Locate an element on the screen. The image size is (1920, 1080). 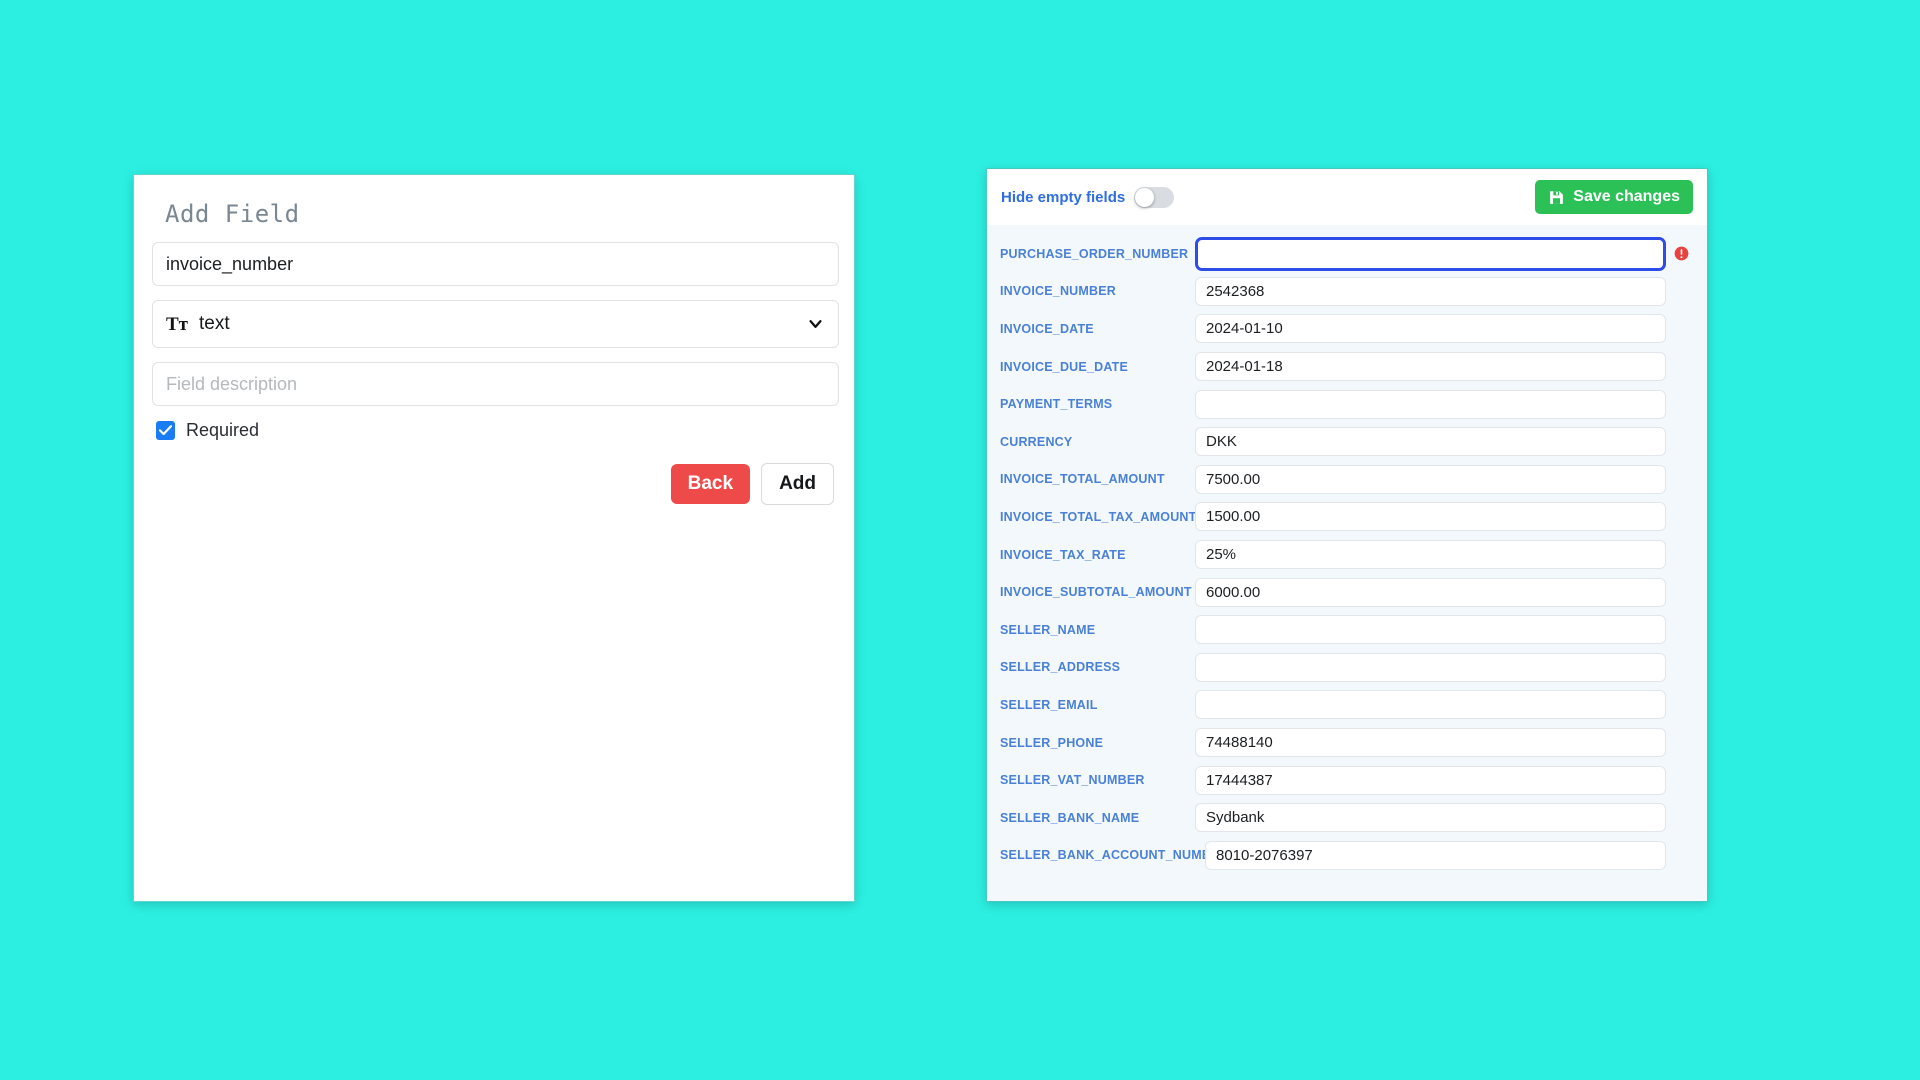
field-input-invoice-date is located at coordinates (1430, 329).